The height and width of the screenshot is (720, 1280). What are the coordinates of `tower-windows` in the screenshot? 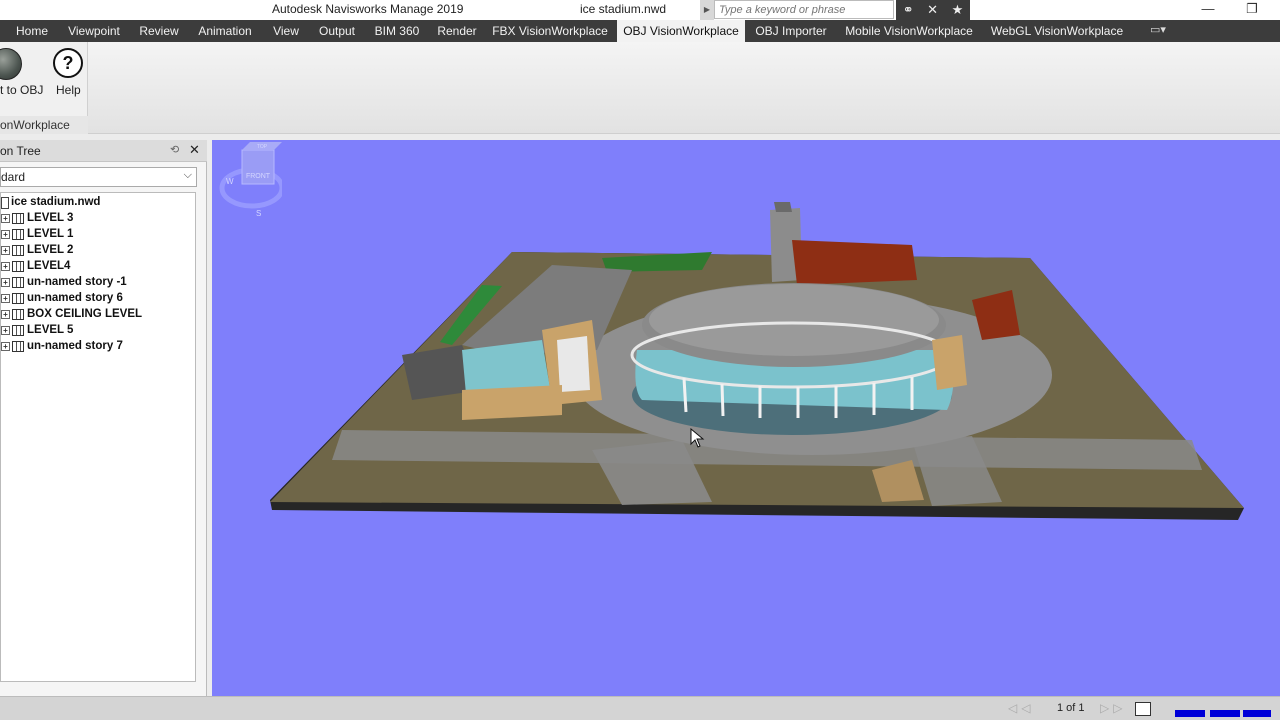 It's located at (573, 364).